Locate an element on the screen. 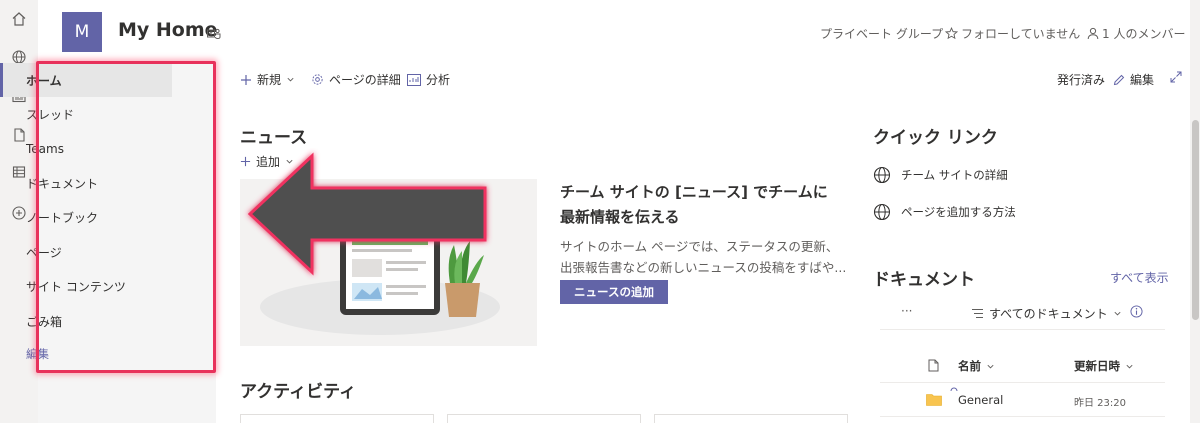 The image size is (1200, 423). news-headline: チーム サイトの [ニュース] でチームに 最新情報を伝える is located at coordinates (705, 205).